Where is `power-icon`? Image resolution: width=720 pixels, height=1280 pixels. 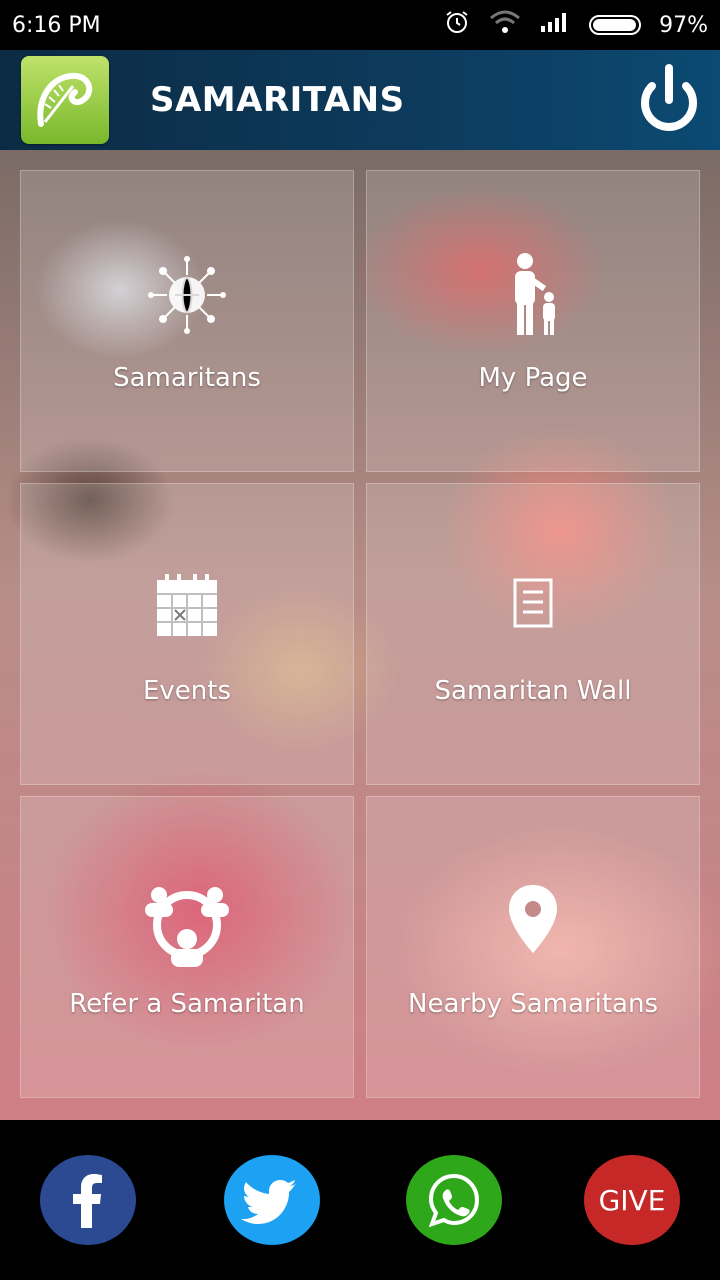
power-icon is located at coordinates (669, 97).